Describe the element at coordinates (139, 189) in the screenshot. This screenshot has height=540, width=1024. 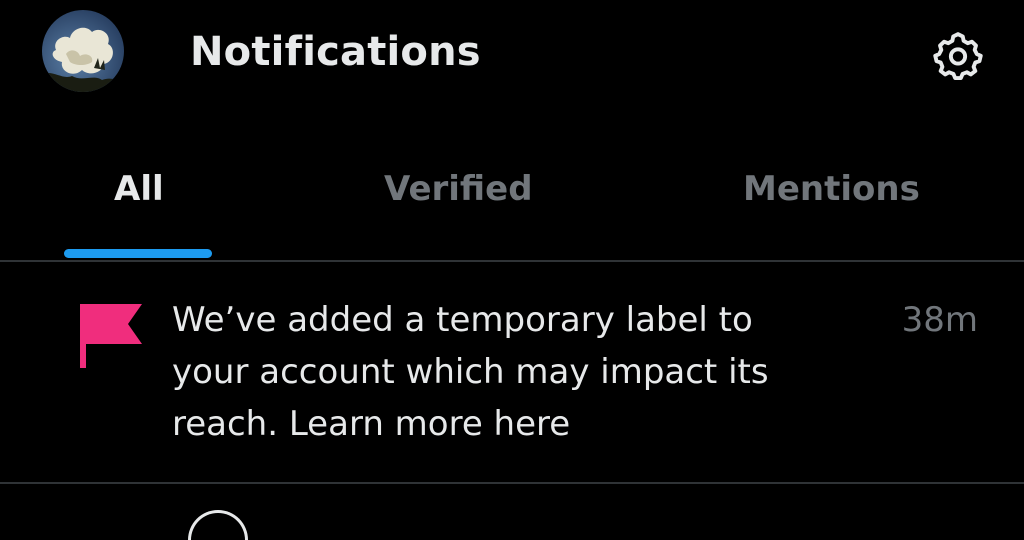
I see `tab-all: All` at that location.